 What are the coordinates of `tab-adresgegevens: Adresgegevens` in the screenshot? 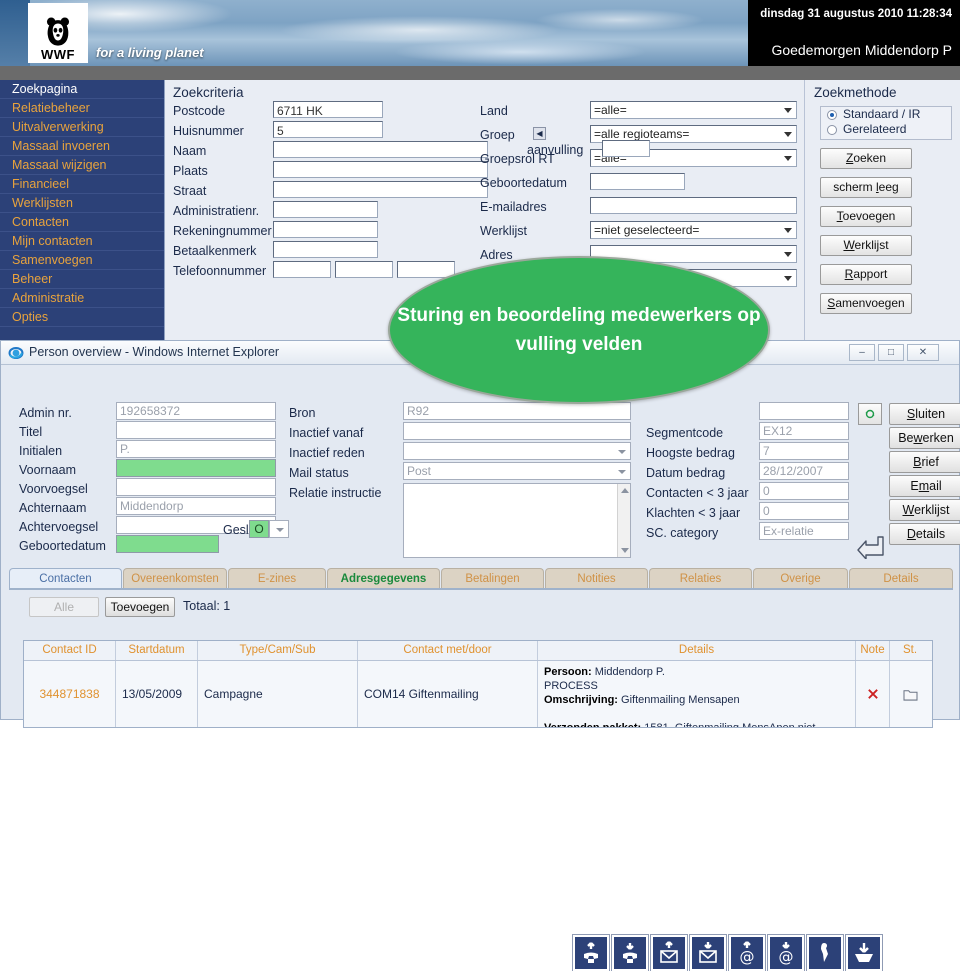 It's located at (383, 578).